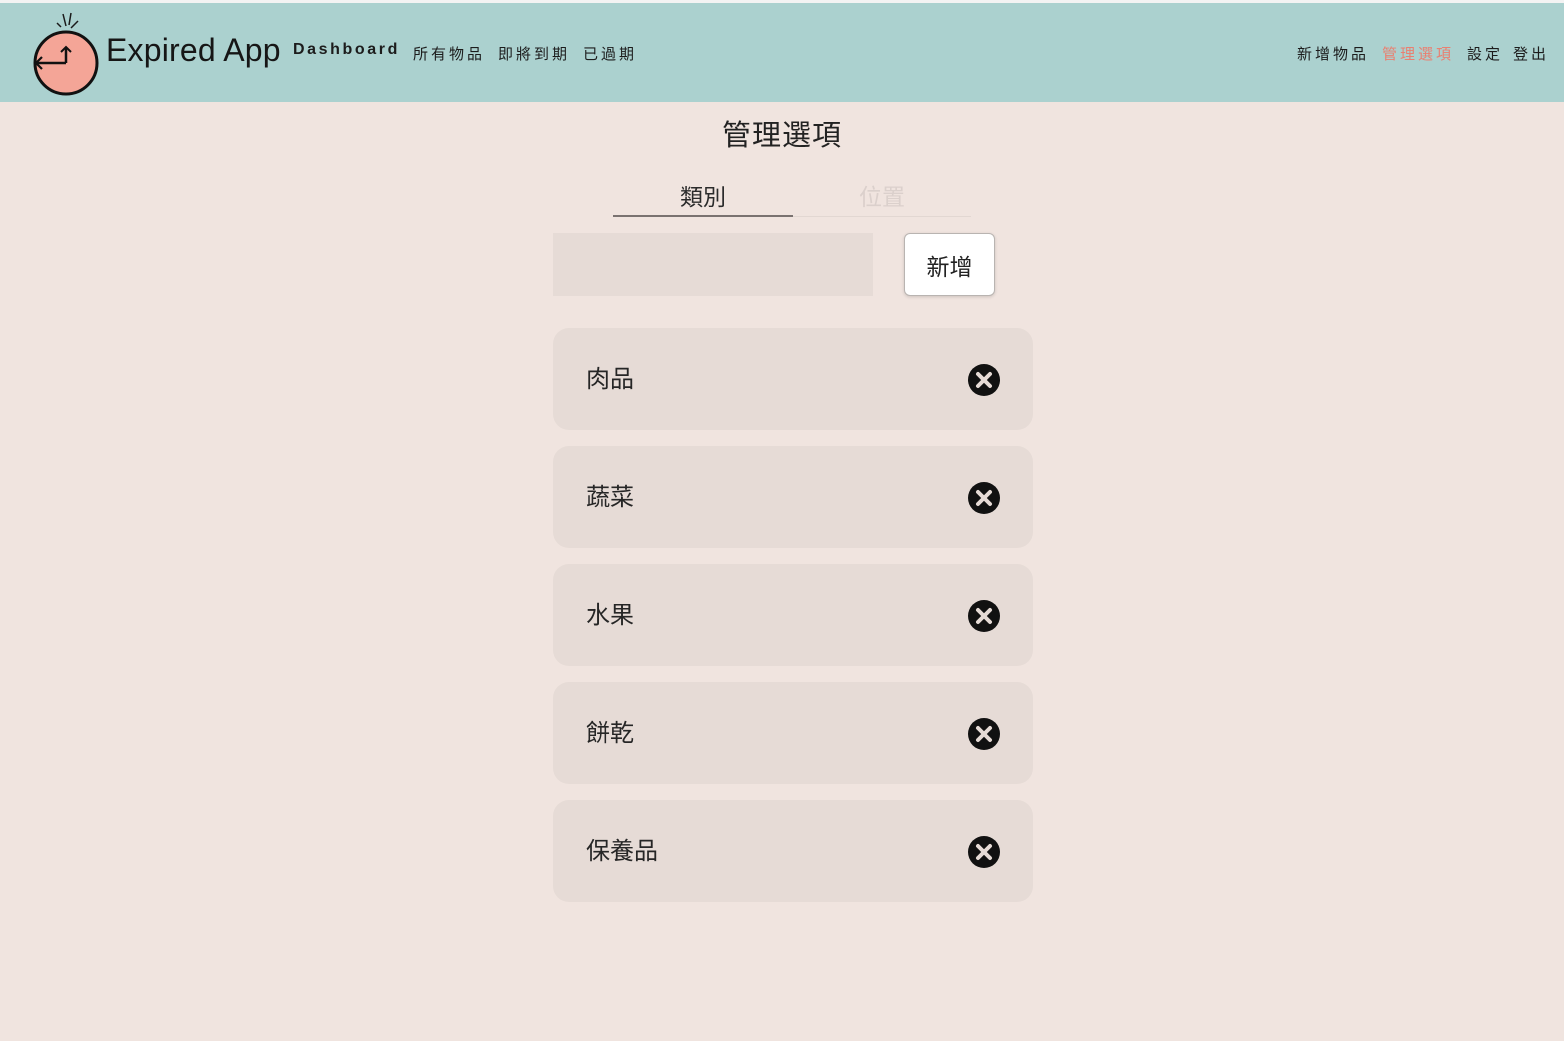 This screenshot has height=1041, width=1564. Describe the element at coordinates (449, 53) in the screenshot. I see `nav-all-items: 所有物品` at that location.